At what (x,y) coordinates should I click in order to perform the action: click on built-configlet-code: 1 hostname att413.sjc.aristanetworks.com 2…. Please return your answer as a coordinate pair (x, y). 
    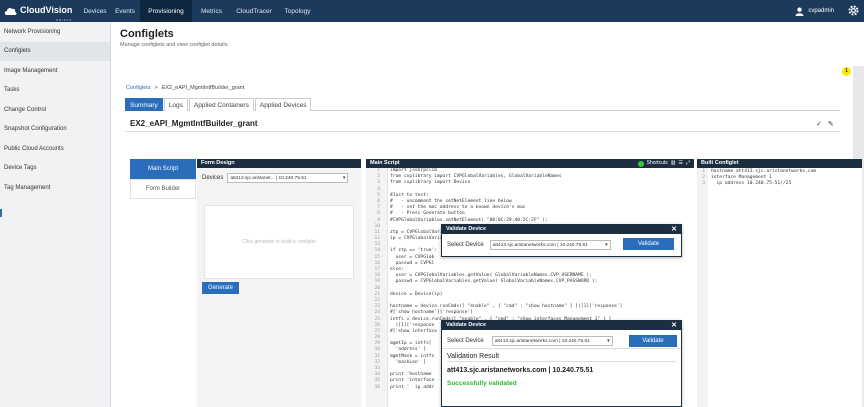
    Looking at the image, I should click on (779, 178).